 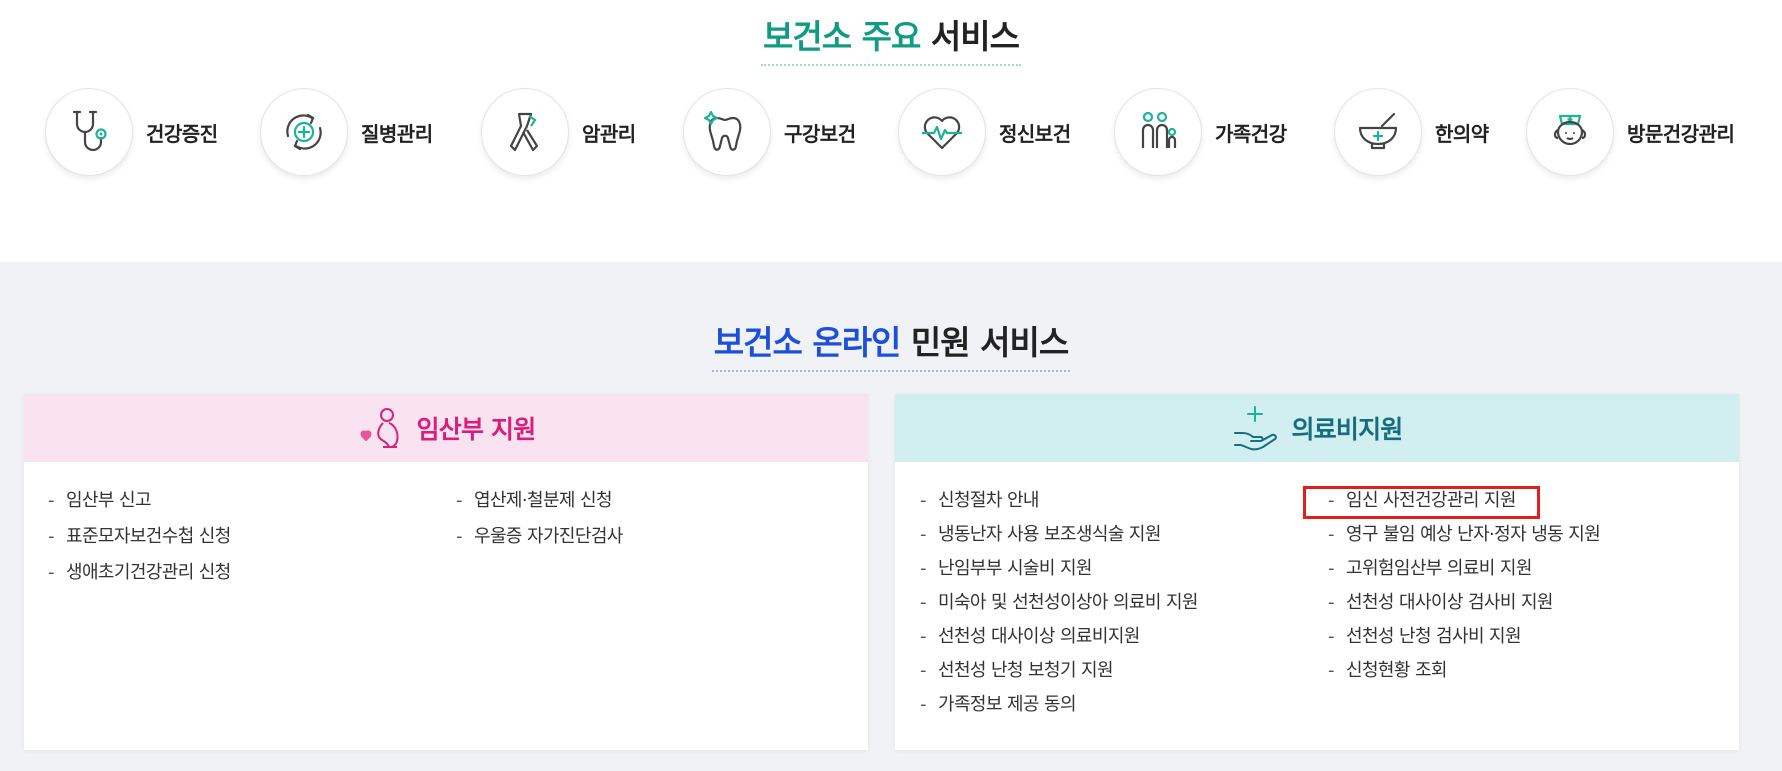 What do you see at coordinates (1059, 505) in the screenshot?
I see `medical-link: 신청절차 안내` at bounding box center [1059, 505].